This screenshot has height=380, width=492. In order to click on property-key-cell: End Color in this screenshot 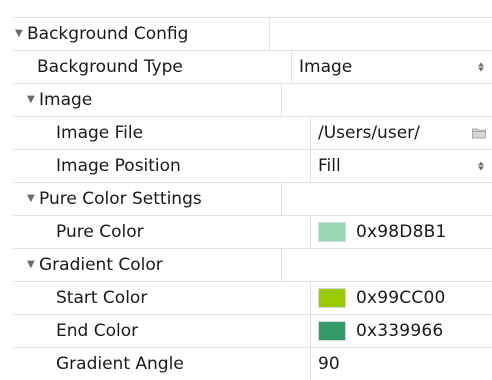, I will do `click(162, 331)`.